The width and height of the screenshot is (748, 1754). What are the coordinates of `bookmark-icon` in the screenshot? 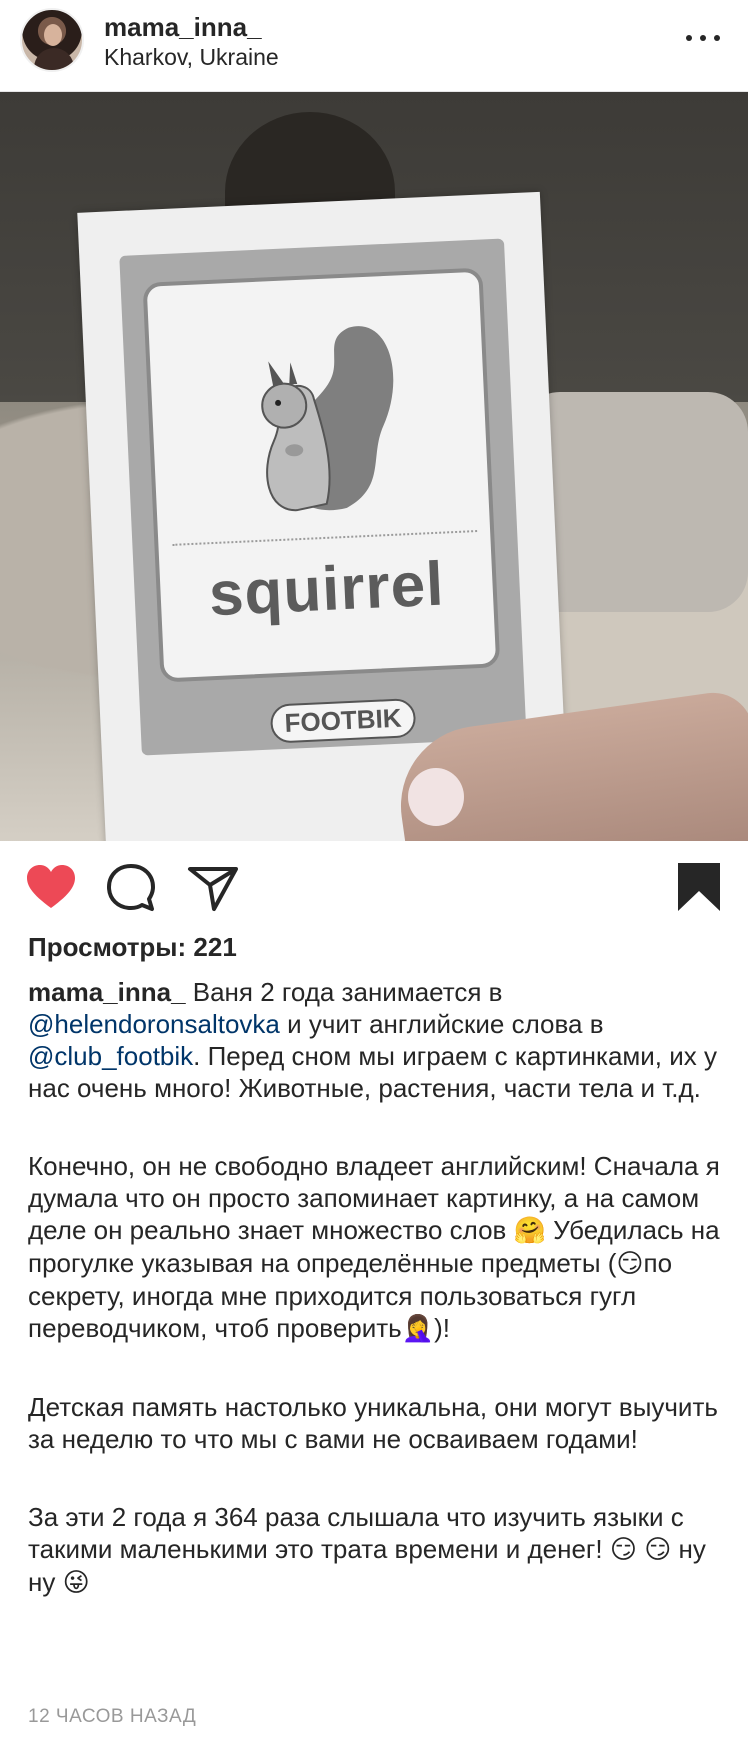 It's located at (699, 888).